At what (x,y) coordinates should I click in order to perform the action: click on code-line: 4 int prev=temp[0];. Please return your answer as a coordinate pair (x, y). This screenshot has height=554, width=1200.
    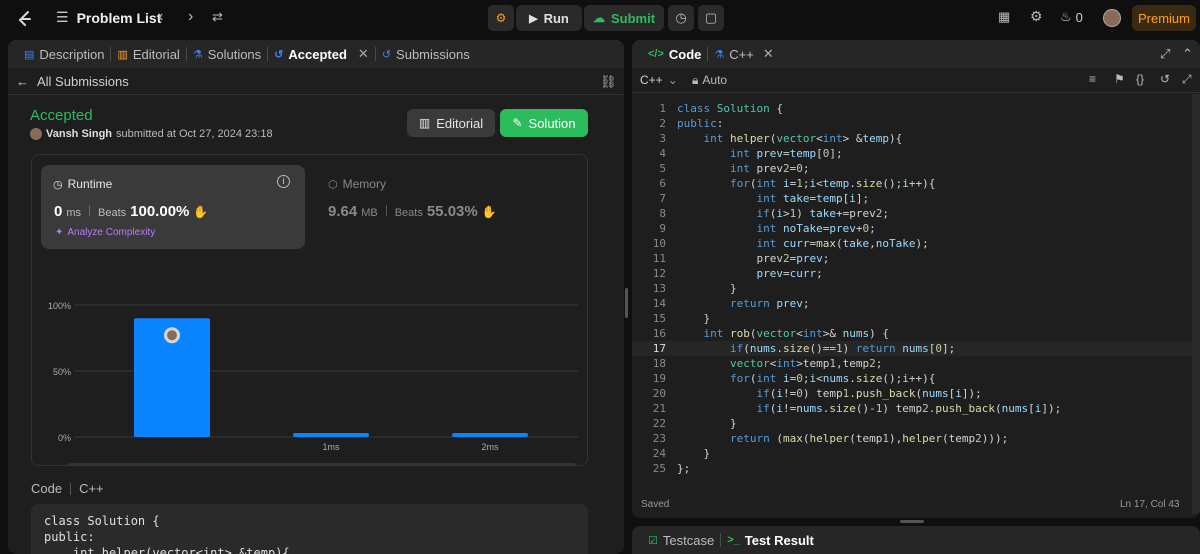
    Looking at the image, I should click on (912, 153).